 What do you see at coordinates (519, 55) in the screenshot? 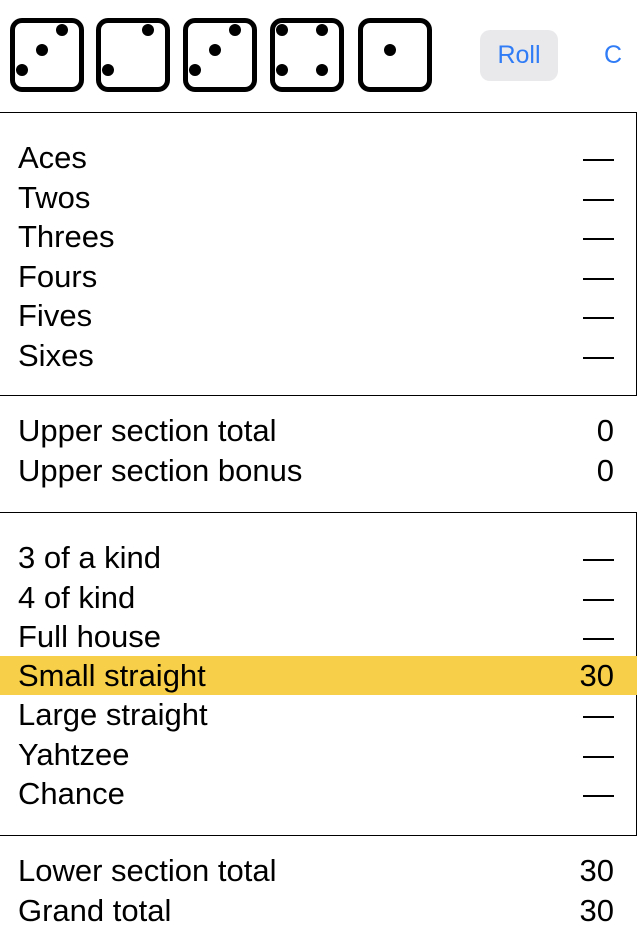
I see `roll-button: Roll` at bounding box center [519, 55].